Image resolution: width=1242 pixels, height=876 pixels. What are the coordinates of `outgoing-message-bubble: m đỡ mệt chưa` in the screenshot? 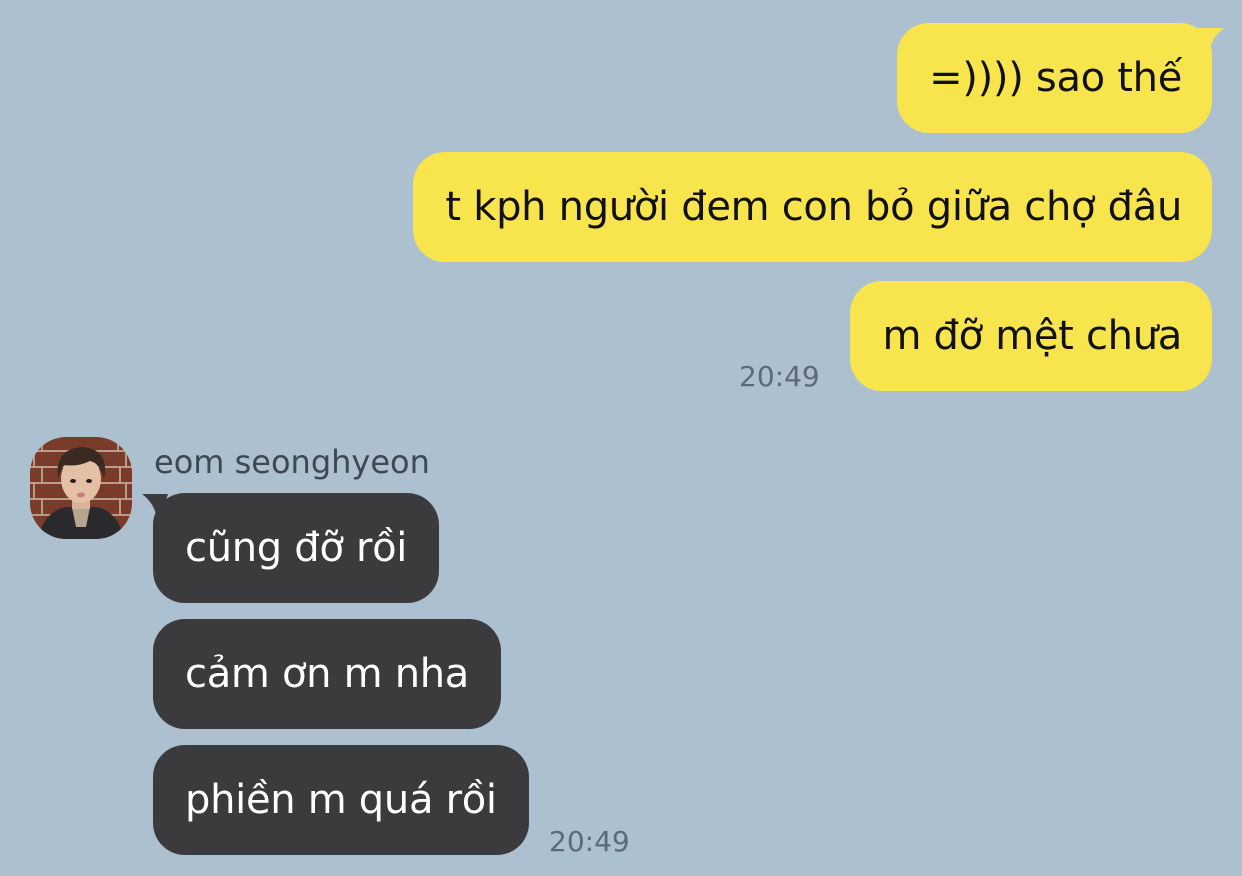 It's located at (1031, 336).